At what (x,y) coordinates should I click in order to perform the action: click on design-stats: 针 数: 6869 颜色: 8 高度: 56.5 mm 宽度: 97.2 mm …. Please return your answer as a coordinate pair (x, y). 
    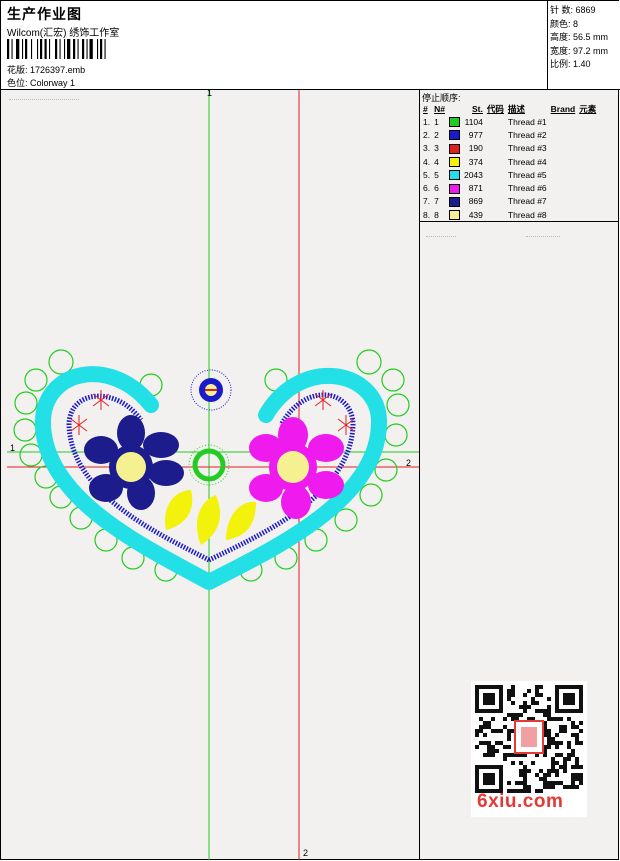
    Looking at the image, I should click on (579, 38).